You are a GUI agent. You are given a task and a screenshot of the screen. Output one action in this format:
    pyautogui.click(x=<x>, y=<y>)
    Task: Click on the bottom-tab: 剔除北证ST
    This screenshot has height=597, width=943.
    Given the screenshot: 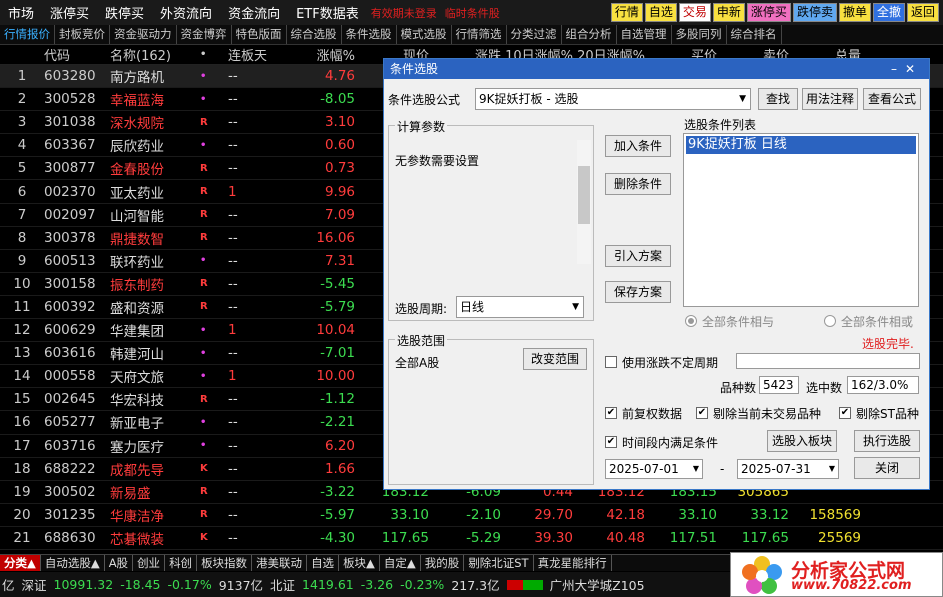 What is the action you would take?
    pyautogui.click(x=499, y=563)
    